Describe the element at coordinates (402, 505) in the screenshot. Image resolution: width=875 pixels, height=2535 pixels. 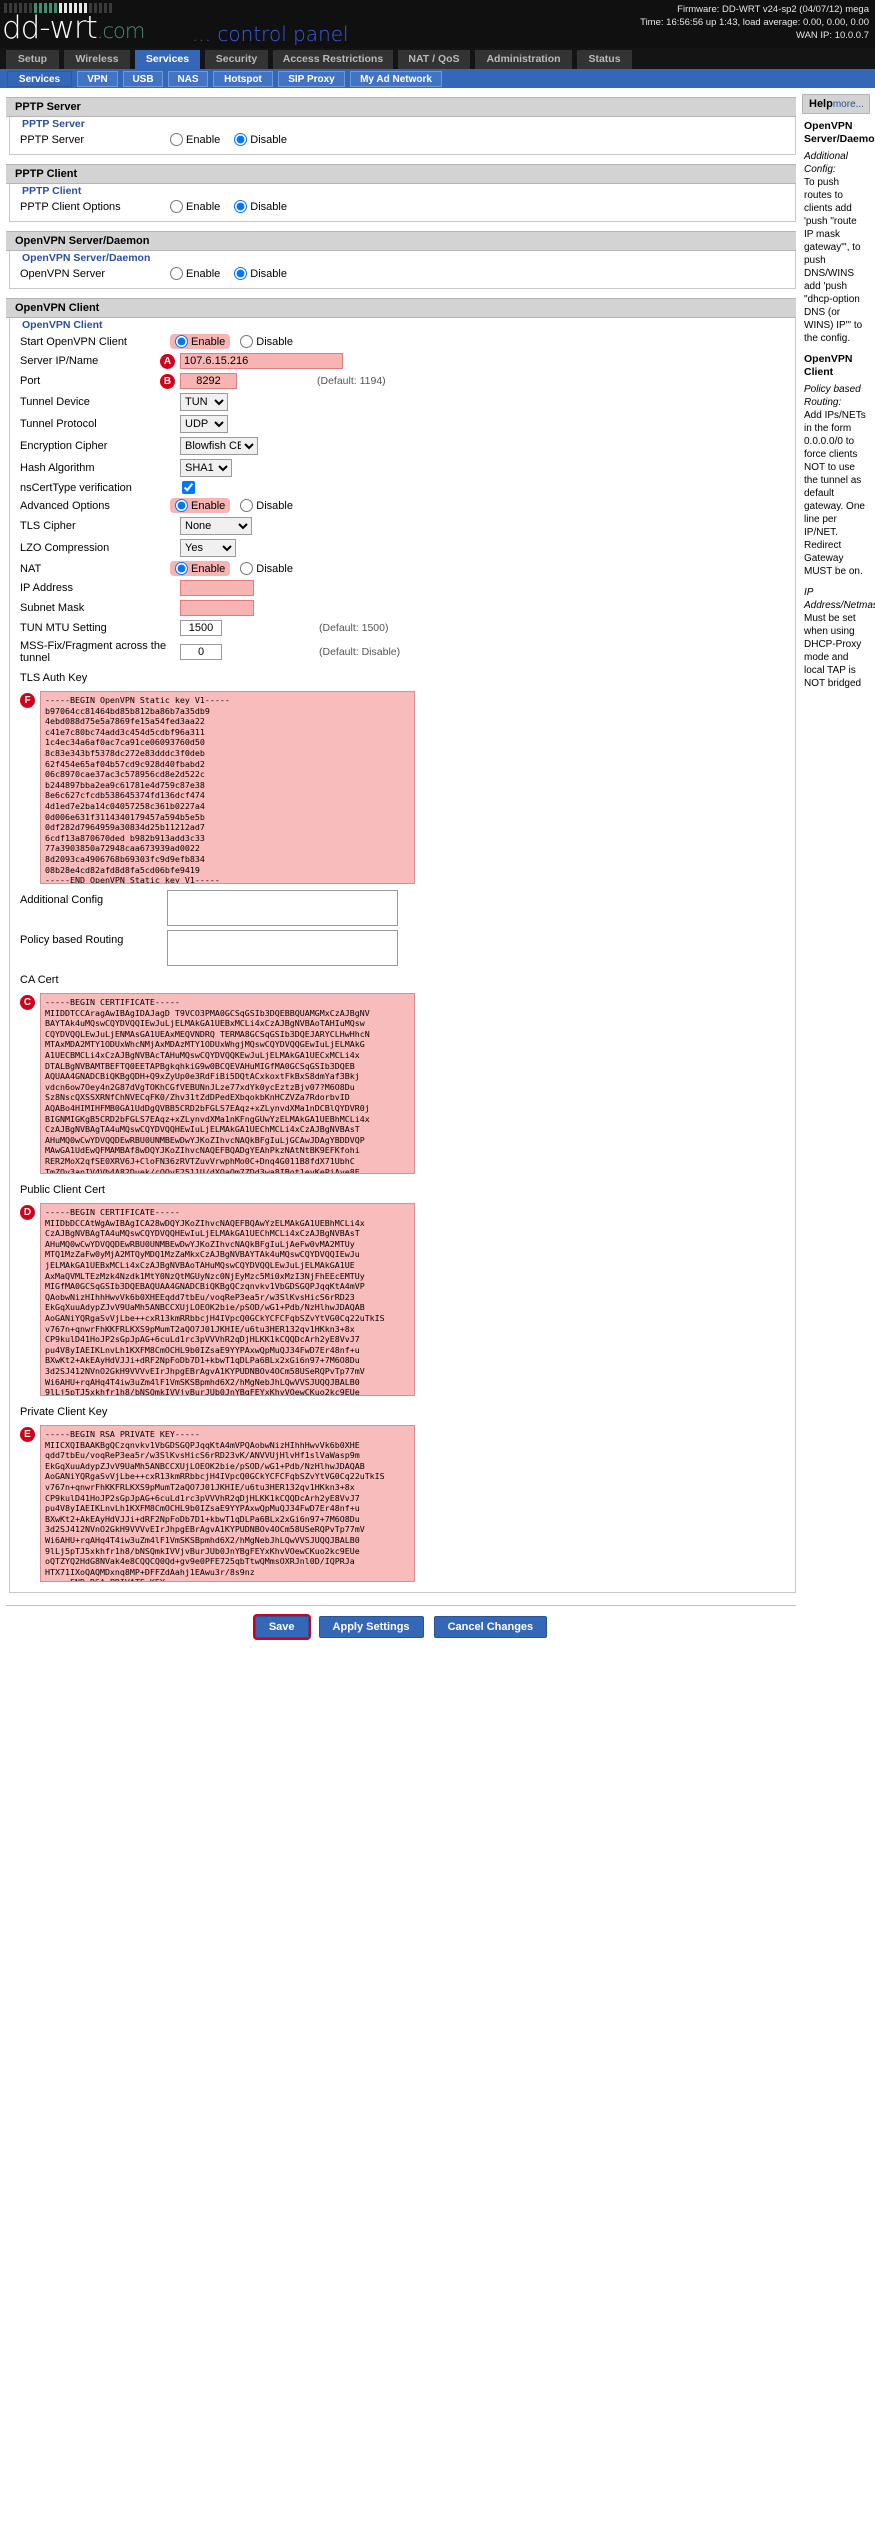
I see `row-advanced-options: Advanced Options Enable Disable` at that location.